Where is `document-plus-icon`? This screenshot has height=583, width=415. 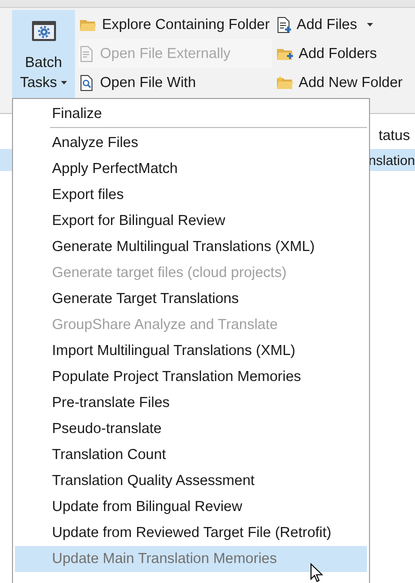 document-plus-icon is located at coordinates (283, 24).